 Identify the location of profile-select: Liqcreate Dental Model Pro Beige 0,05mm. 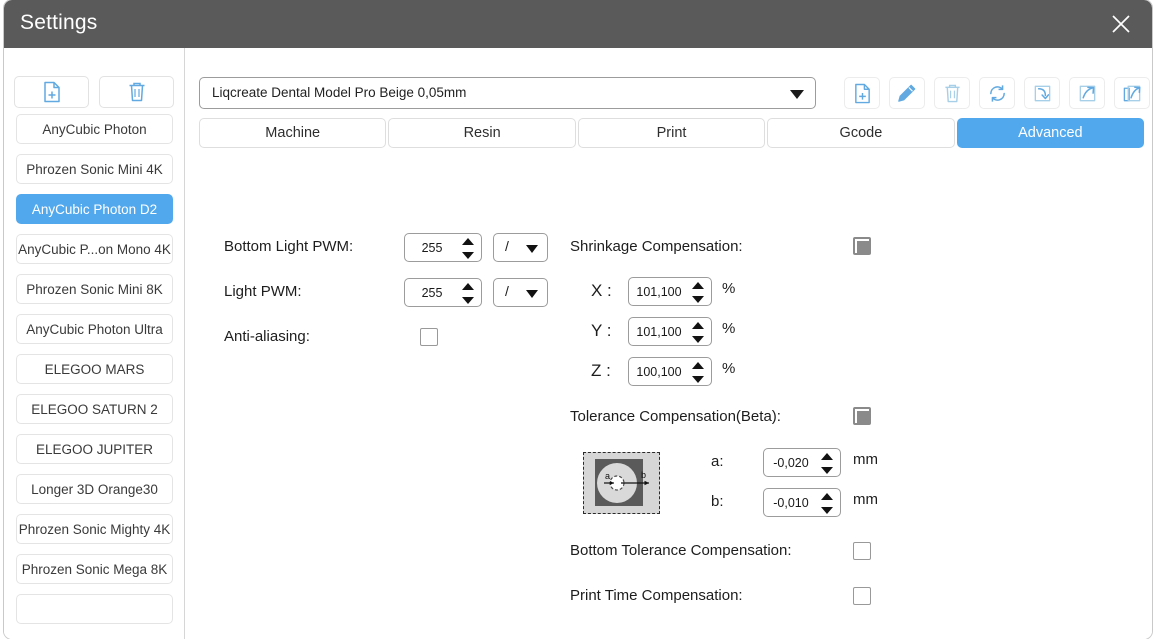
(507, 93).